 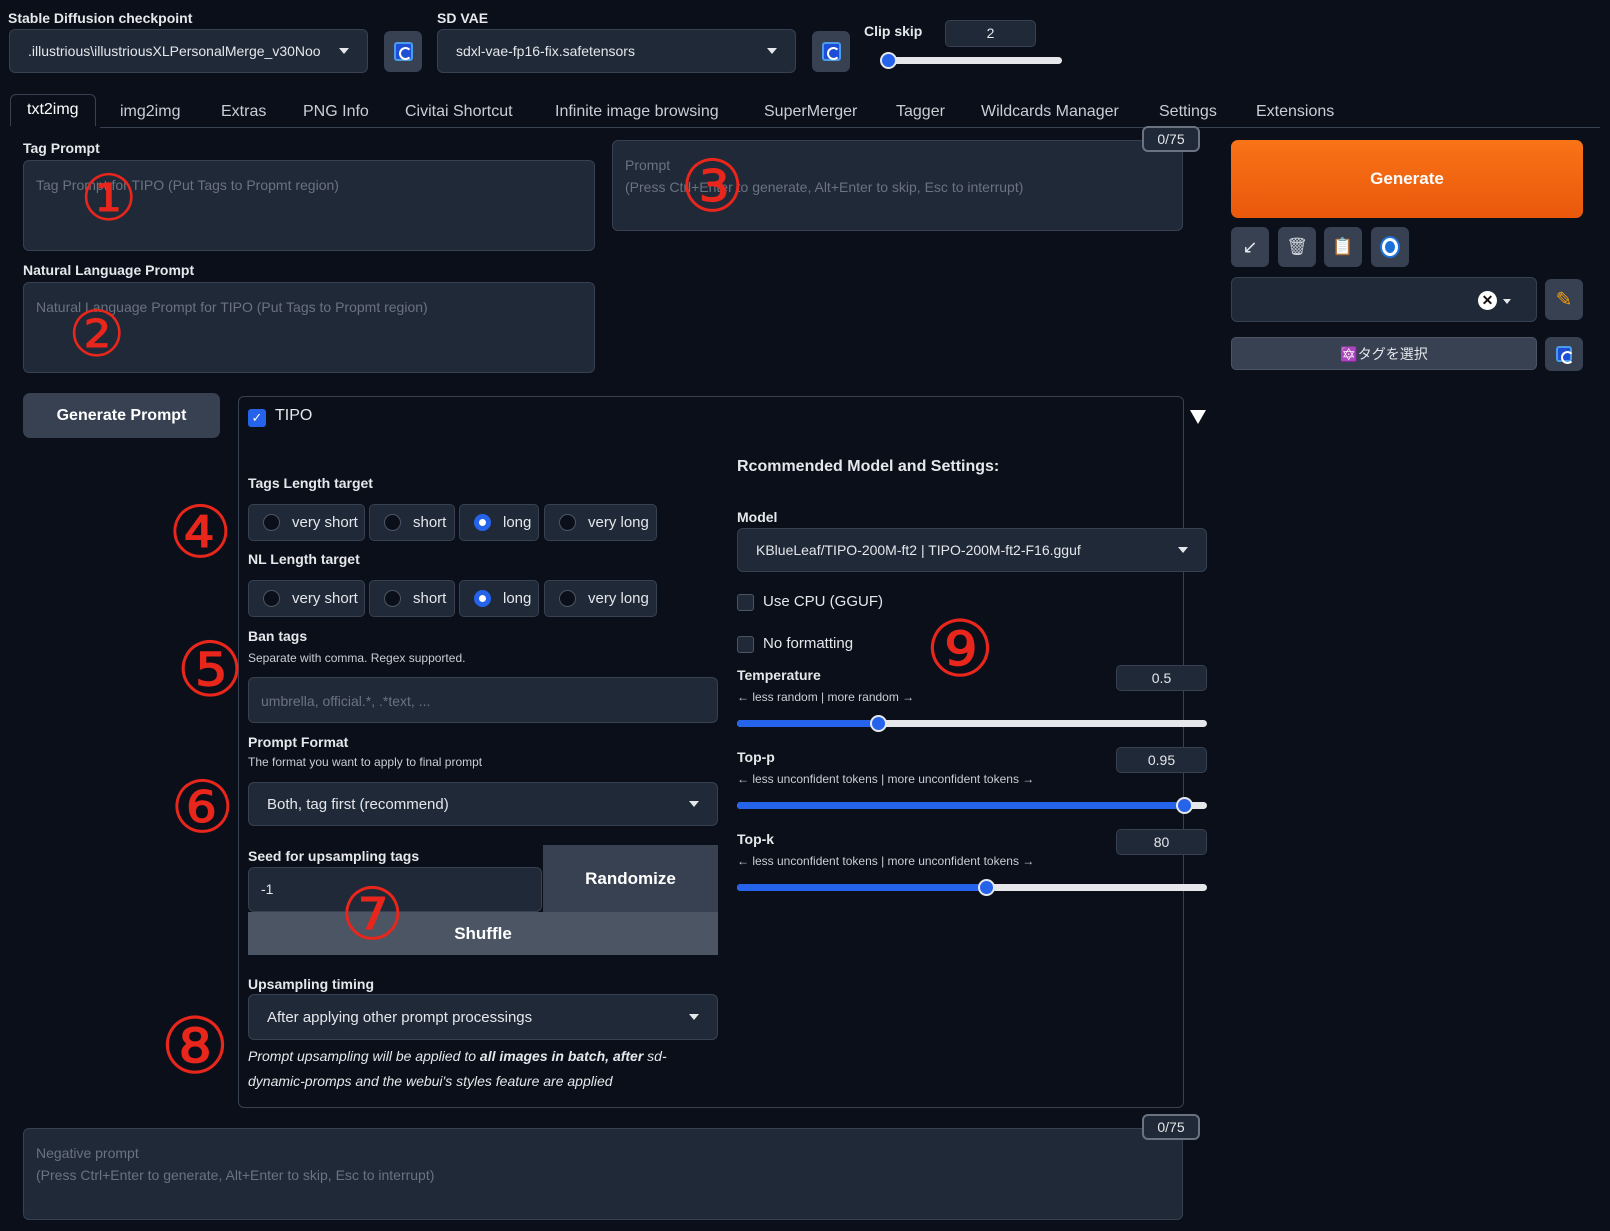 I want to click on tab-img2img: img2img, so click(x=150, y=112).